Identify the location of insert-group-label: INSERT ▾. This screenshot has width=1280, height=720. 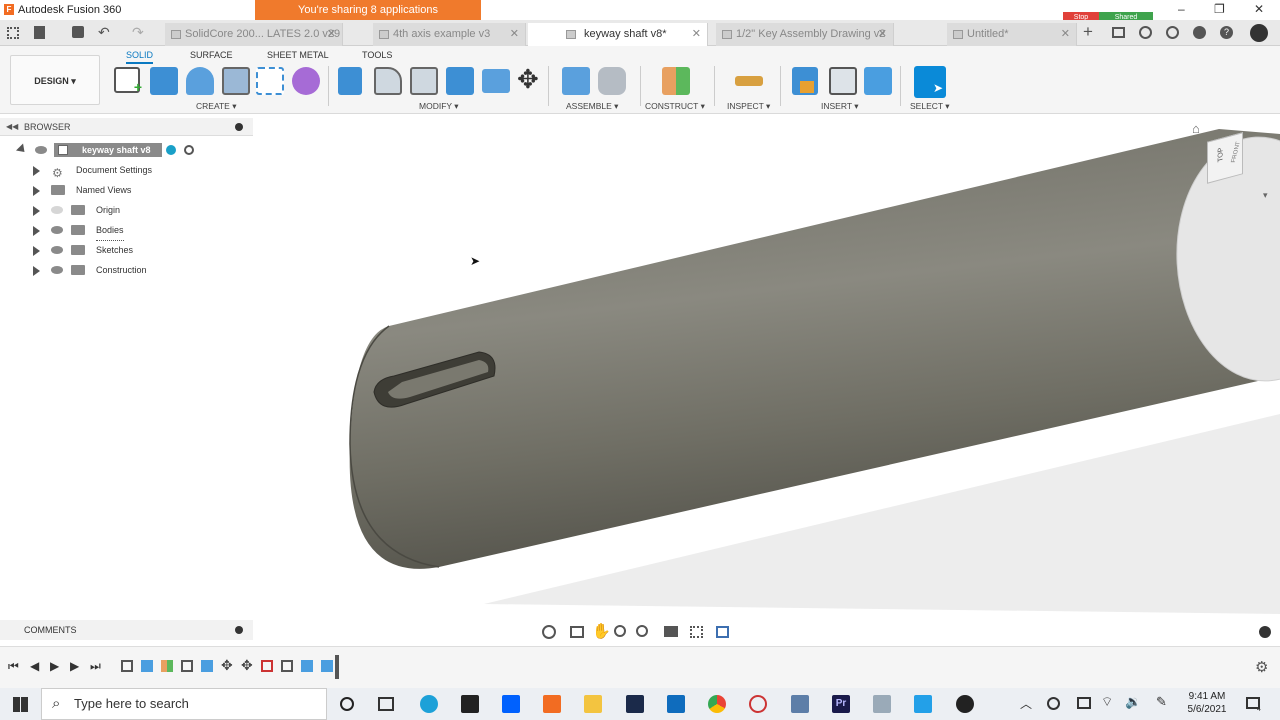
(840, 106).